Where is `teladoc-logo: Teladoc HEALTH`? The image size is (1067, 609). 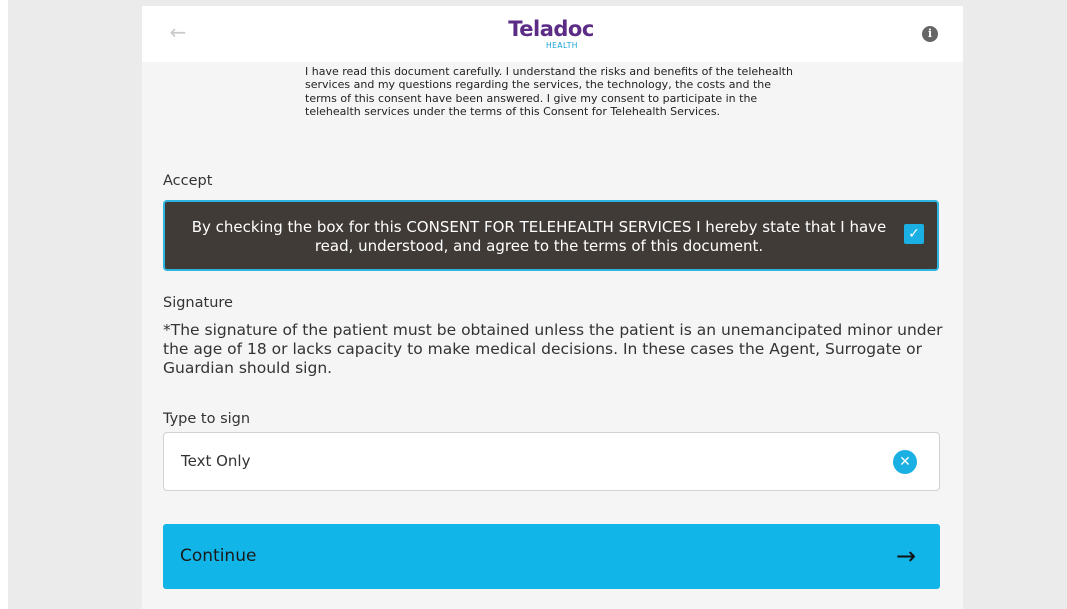
teladoc-logo: Teladoc HEALTH is located at coordinates (551, 35).